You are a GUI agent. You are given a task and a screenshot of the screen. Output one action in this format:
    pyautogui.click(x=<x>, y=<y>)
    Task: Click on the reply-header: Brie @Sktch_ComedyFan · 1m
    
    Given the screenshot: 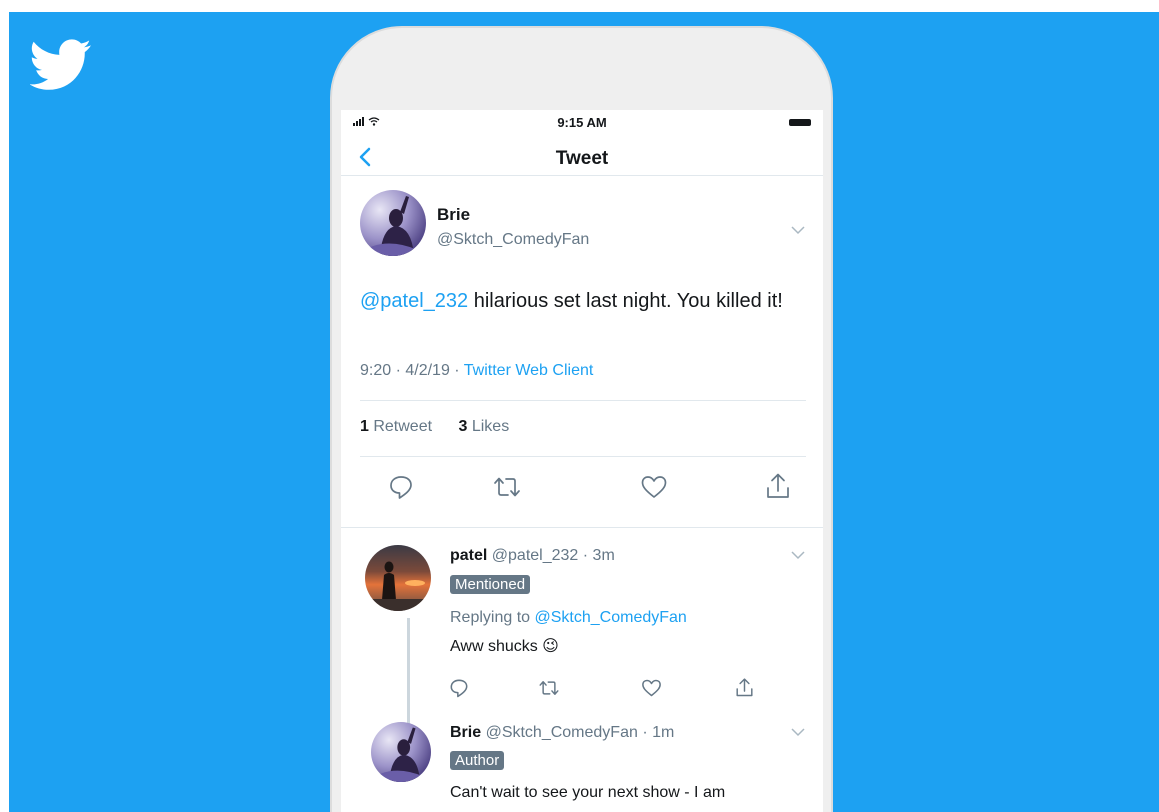 What is the action you would take?
    pyautogui.click(x=562, y=733)
    